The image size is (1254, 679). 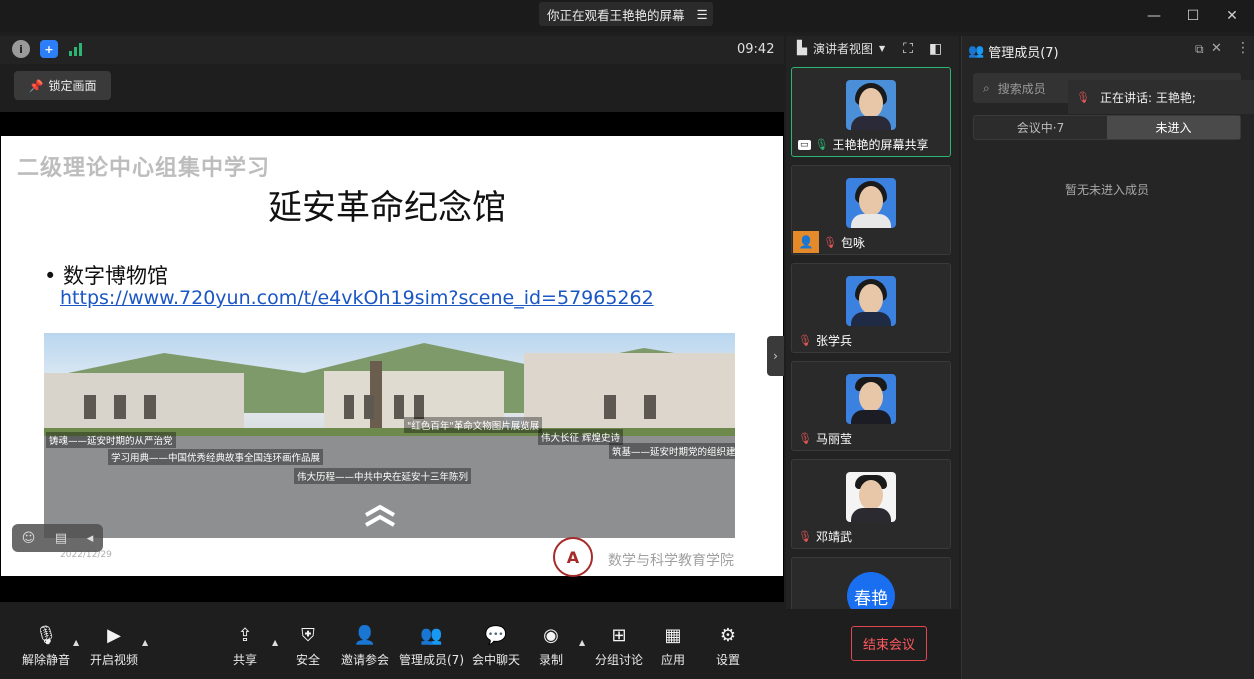 I want to click on shield-check-icon: ⛨, so click(x=308, y=635).